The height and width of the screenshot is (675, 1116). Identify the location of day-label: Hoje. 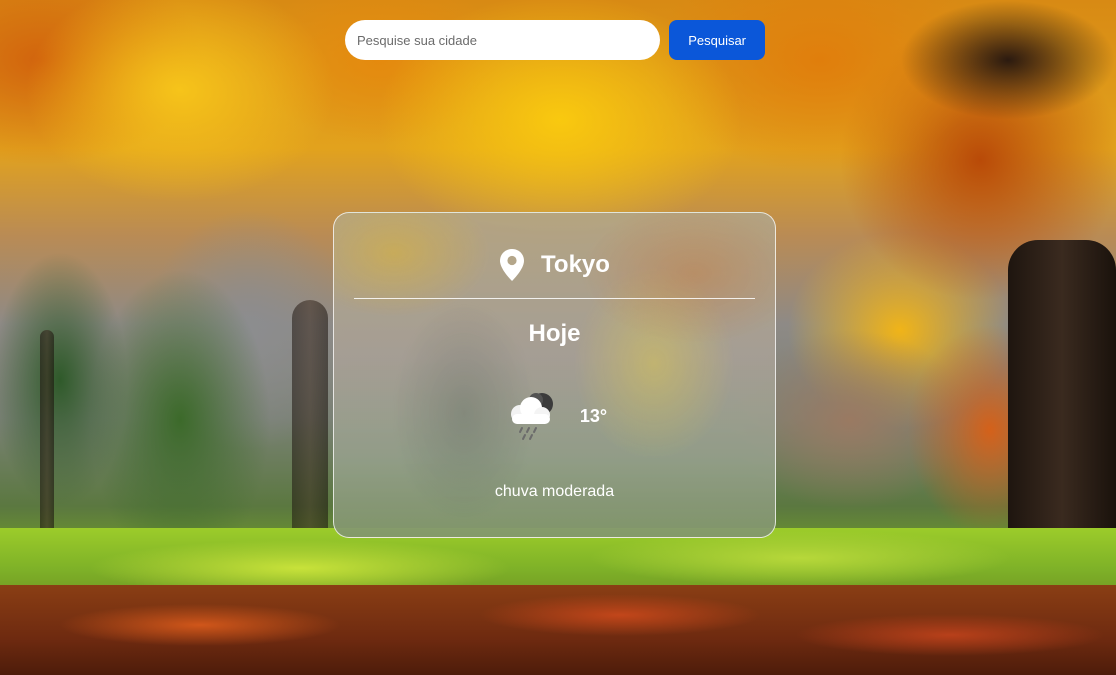
(554, 333).